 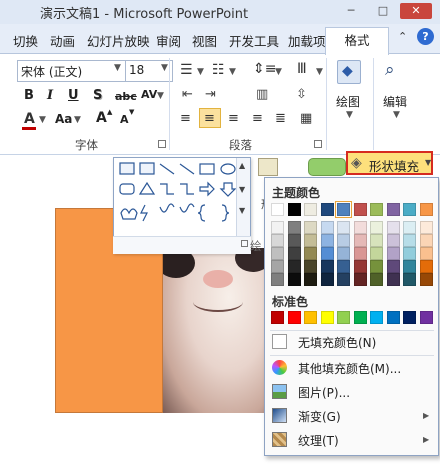 I want to click on editing-button-label: 编辑, so click(x=395, y=101).